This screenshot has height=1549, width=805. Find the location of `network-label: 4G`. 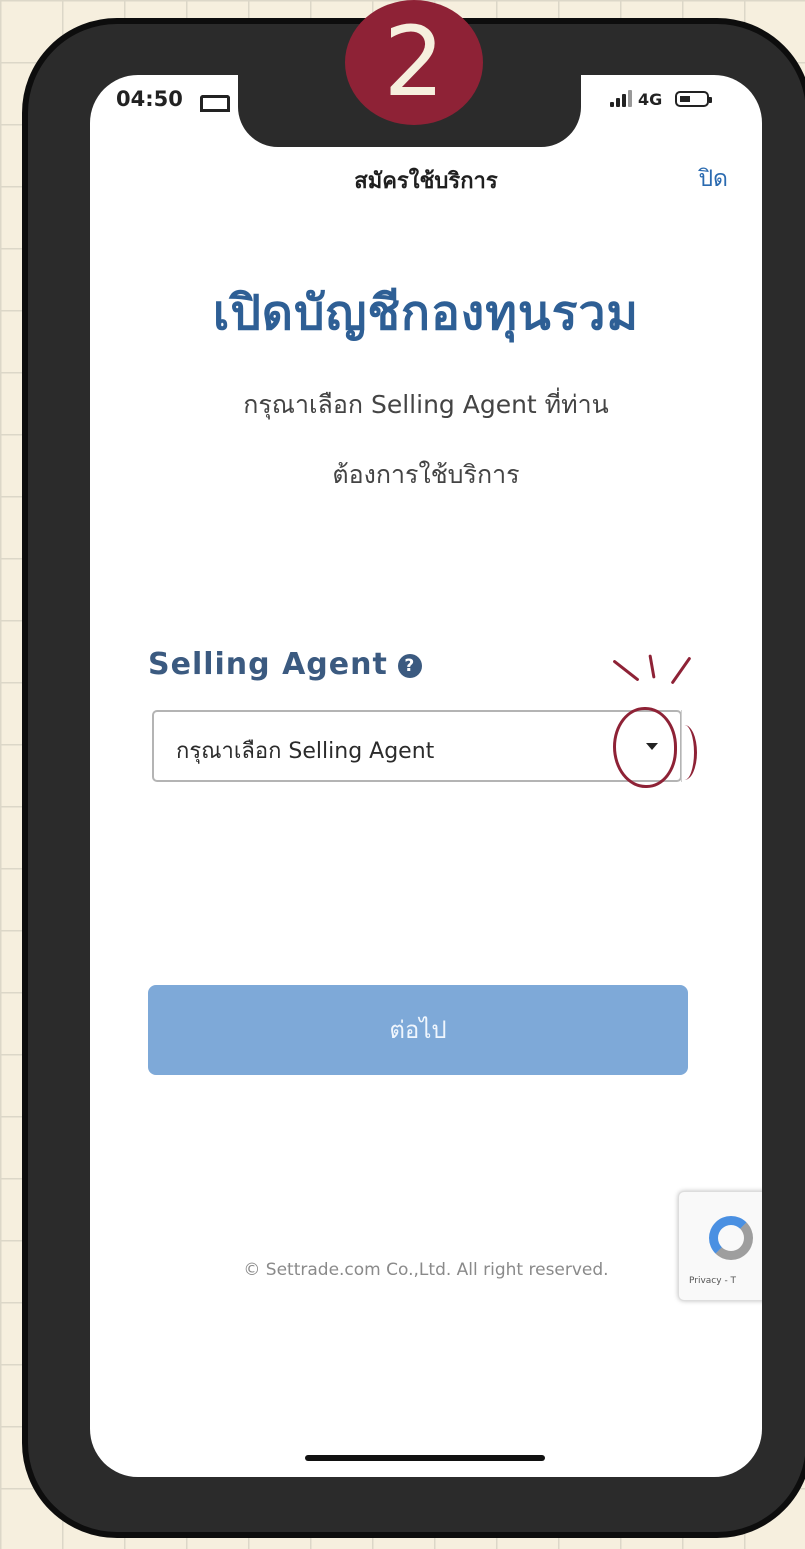

network-label: 4G is located at coordinates (650, 99).